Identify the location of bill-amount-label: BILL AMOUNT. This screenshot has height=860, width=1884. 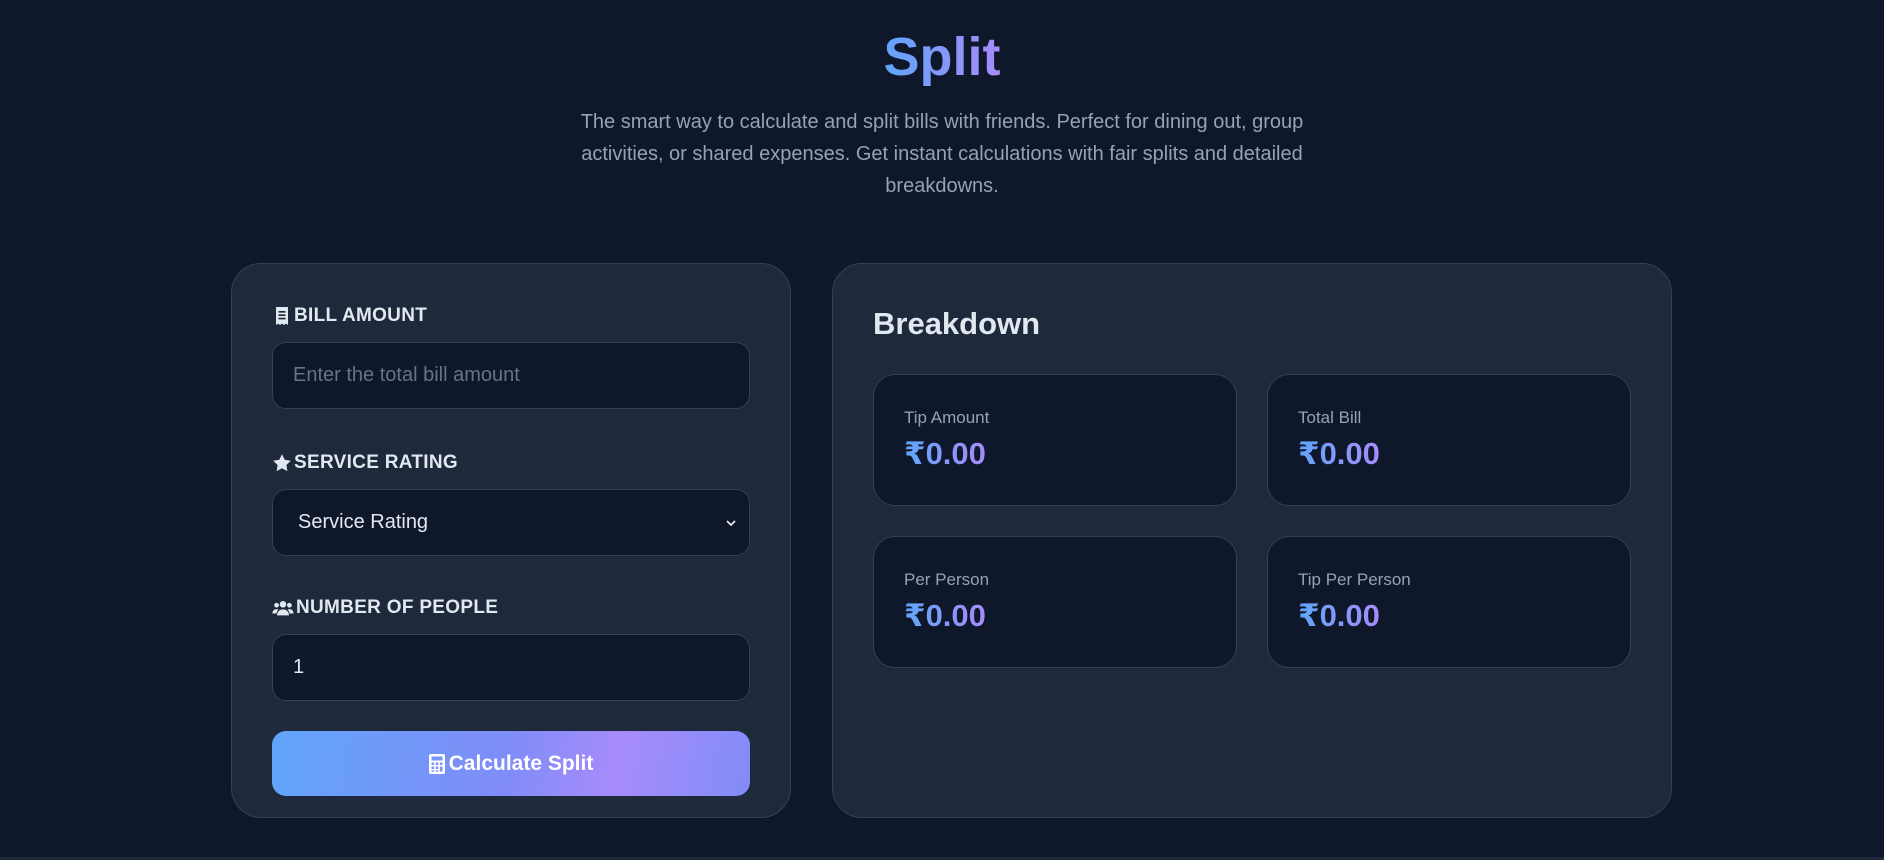
(511, 316).